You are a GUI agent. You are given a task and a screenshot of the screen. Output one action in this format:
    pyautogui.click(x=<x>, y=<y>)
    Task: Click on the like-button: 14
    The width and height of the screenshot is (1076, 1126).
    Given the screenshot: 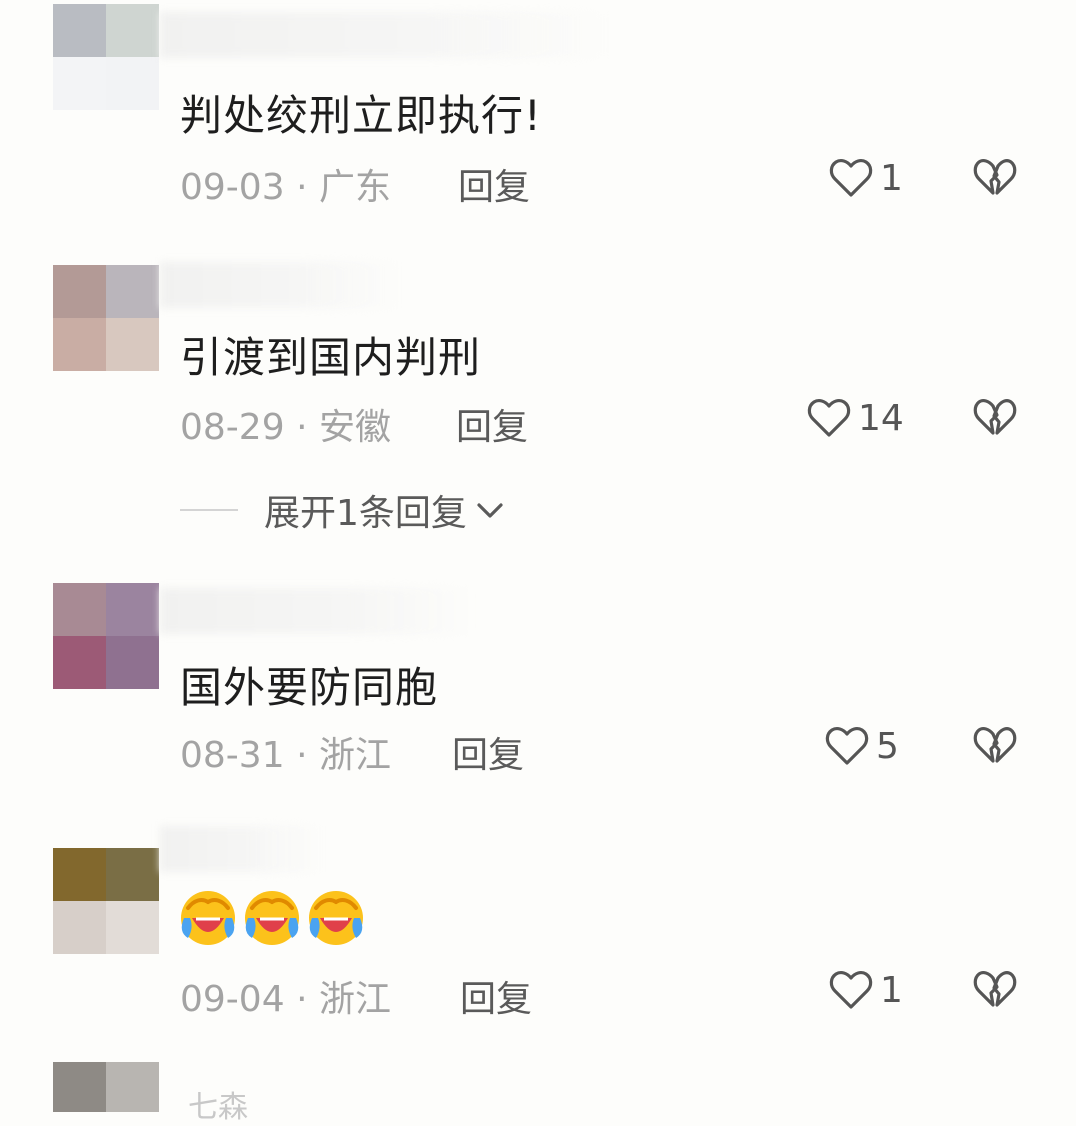 What is the action you would take?
    pyautogui.click(x=855, y=418)
    